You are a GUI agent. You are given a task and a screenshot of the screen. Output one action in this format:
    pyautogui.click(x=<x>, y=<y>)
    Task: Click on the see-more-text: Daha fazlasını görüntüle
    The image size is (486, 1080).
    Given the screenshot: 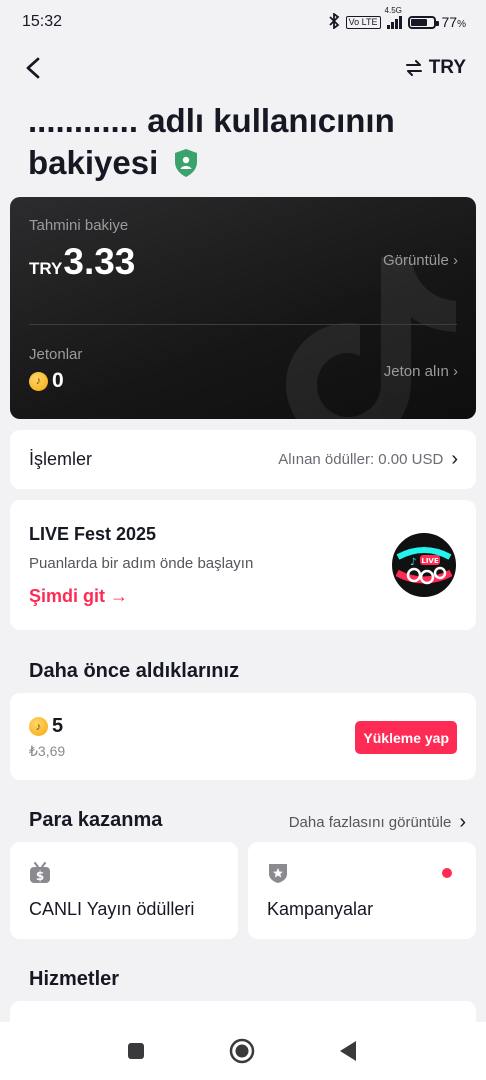 What is the action you would take?
    pyautogui.click(x=370, y=822)
    